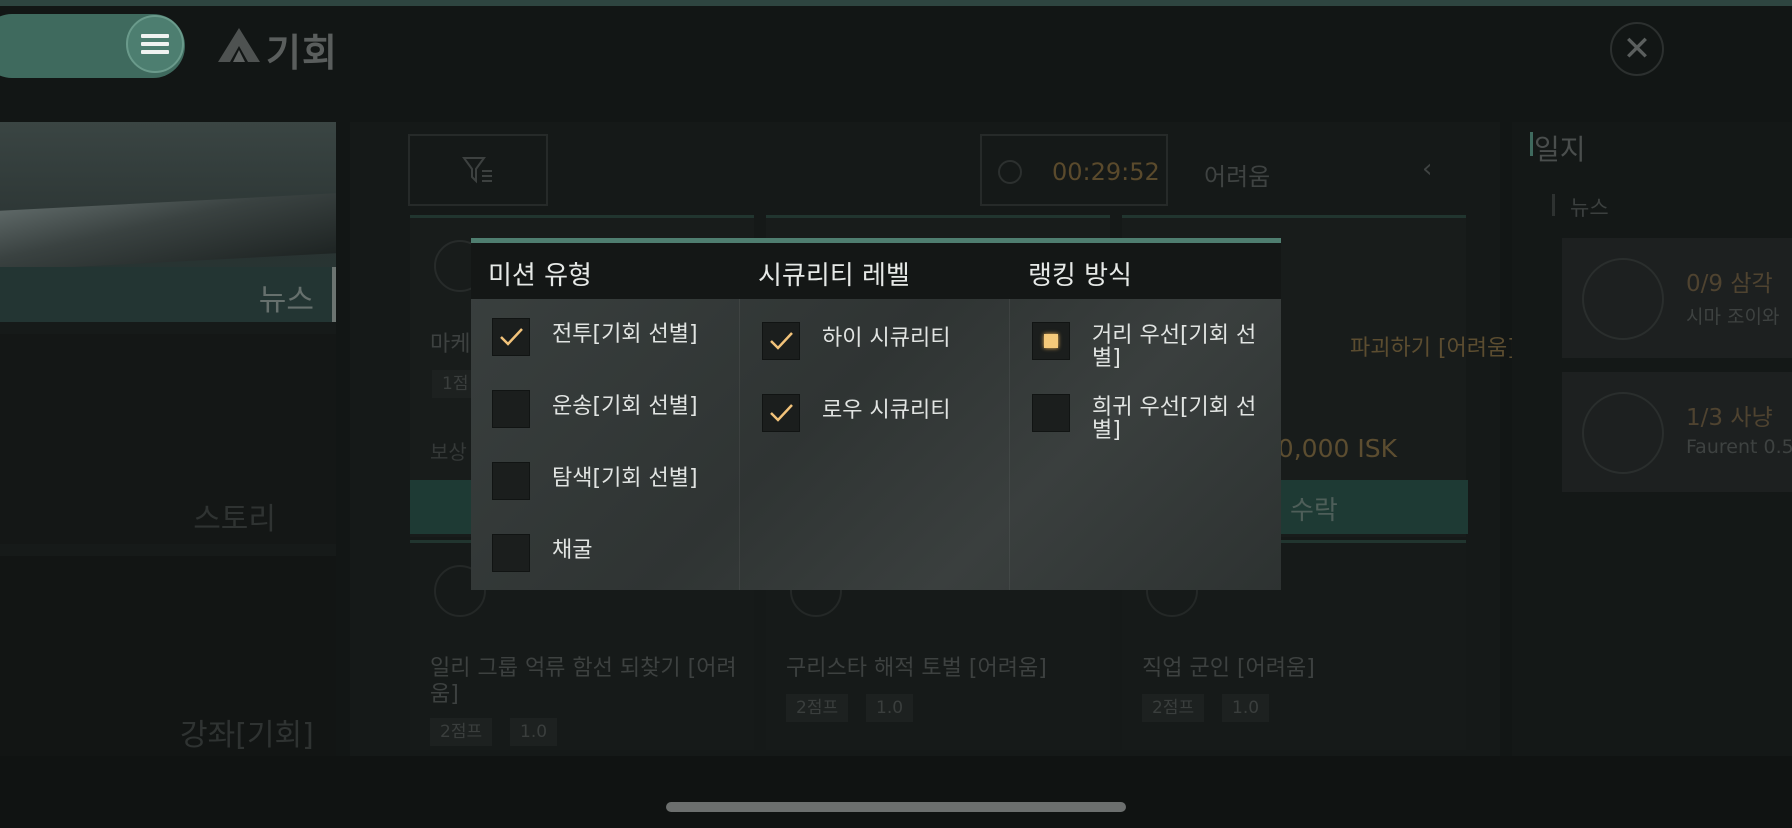 The width and height of the screenshot is (1792, 828). Describe the element at coordinates (1677, 432) in the screenshot. I see `journal-item: 1/3 사냥 Faurent 0.5` at that location.